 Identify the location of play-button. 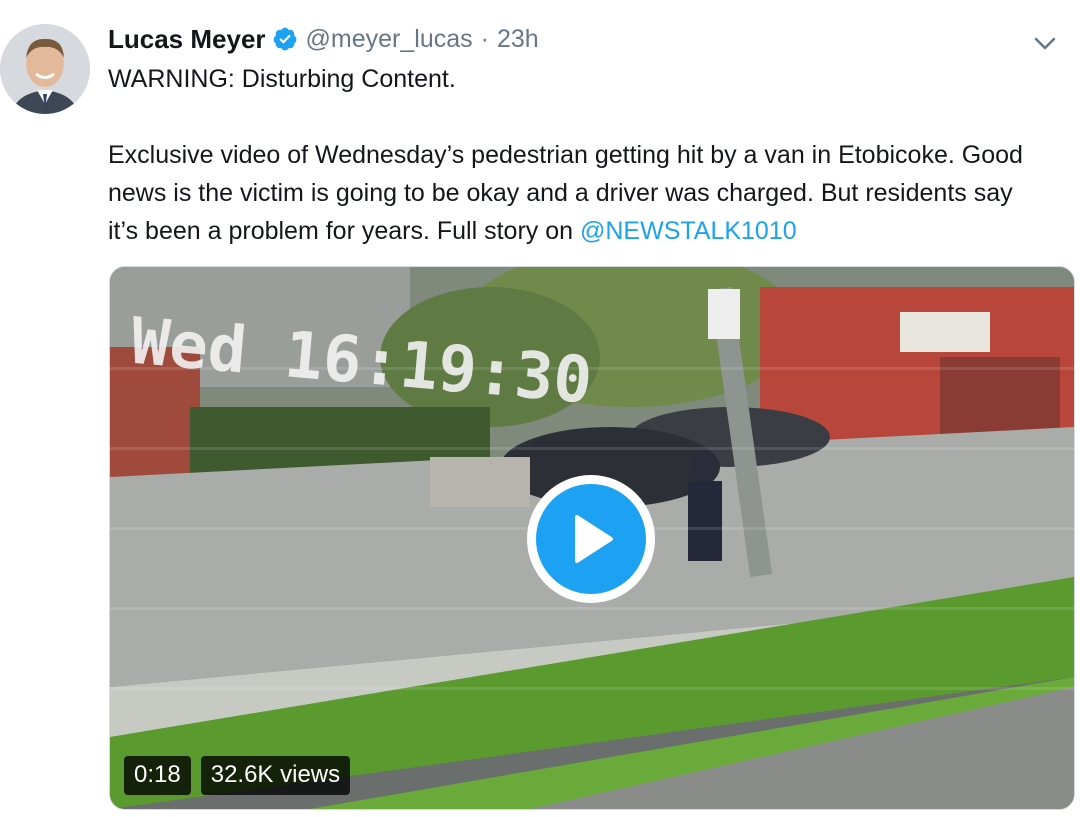
(591, 539).